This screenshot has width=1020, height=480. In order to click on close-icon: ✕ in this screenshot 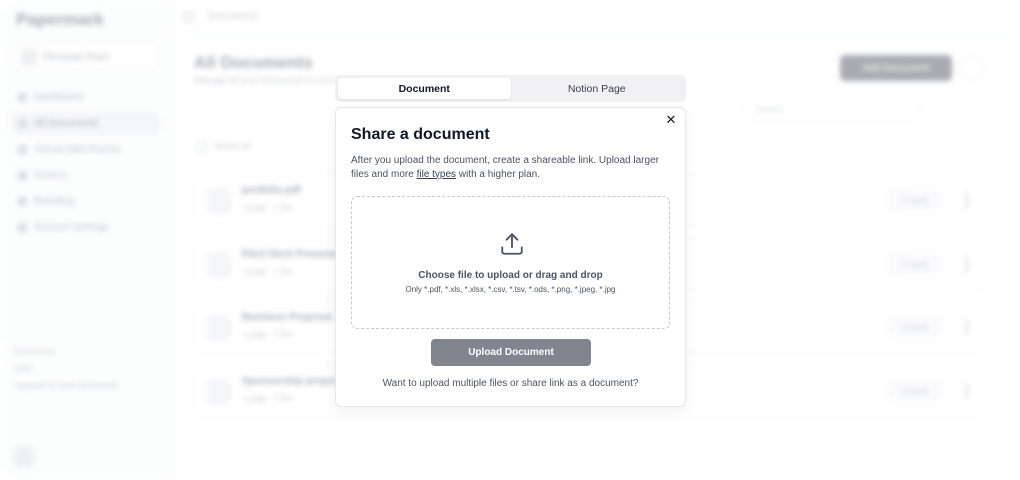, I will do `click(671, 120)`.